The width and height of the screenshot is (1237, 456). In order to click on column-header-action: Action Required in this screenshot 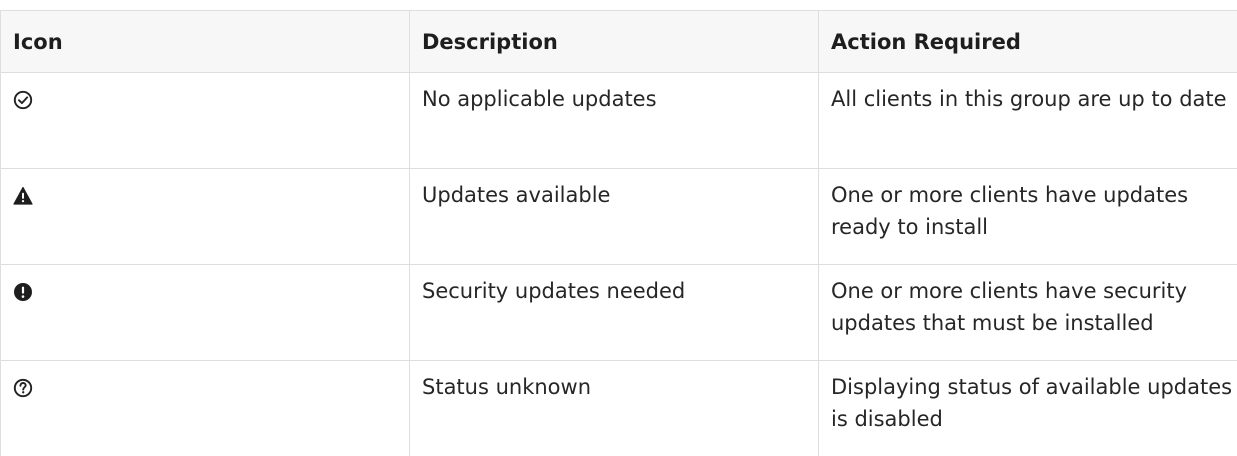, I will do `click(1027, 41)`.